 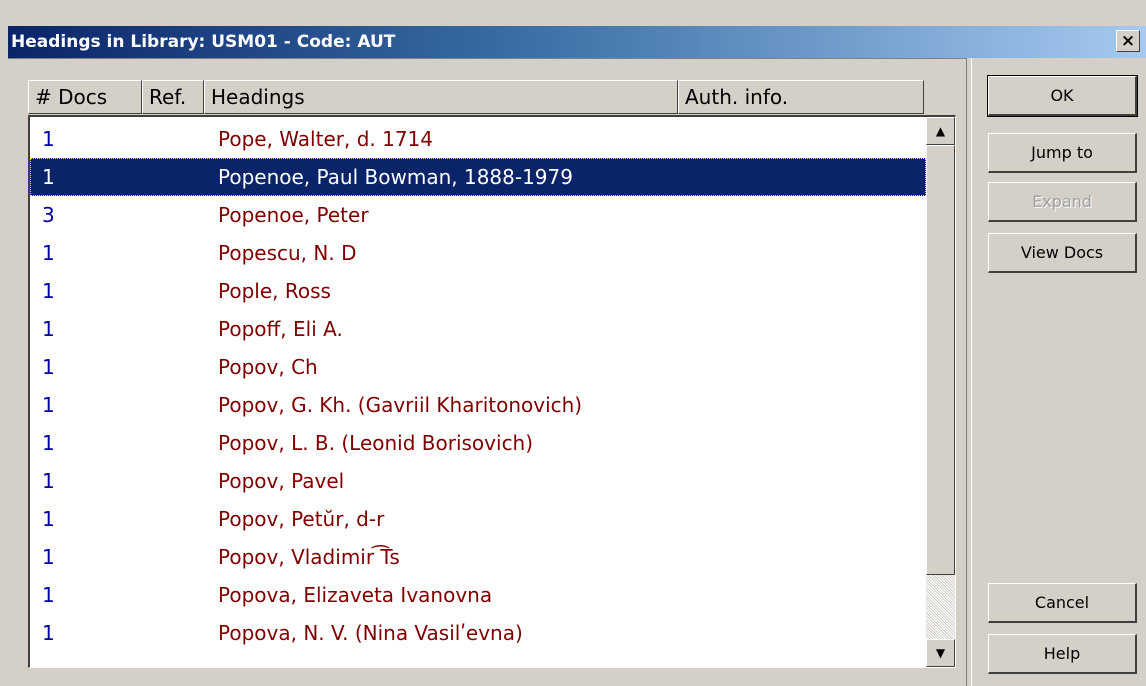 What do you see at coordinates (268, 367) in the screenshot?
I see `heading-text: Popov, Ch` at bounding box center [268, 367].